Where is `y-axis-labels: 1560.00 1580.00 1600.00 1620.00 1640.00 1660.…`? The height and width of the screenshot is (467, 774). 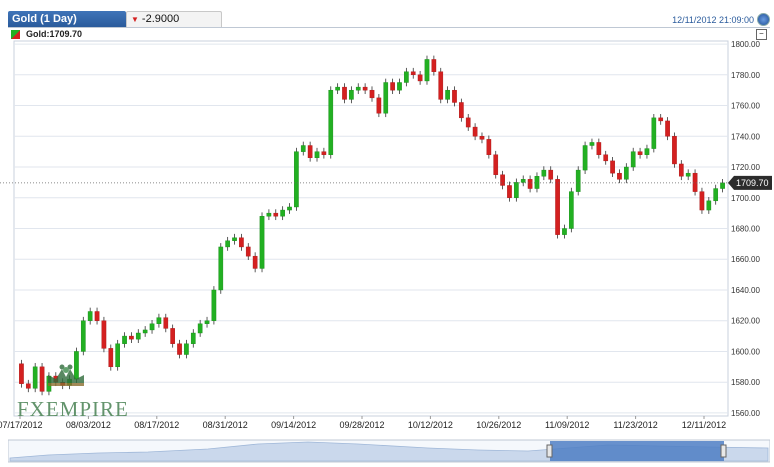
y-axis-labels: 1560.00 1580.00 1600.00 1620.00 1640.00 1660.… is located at coordinates (745, 229).